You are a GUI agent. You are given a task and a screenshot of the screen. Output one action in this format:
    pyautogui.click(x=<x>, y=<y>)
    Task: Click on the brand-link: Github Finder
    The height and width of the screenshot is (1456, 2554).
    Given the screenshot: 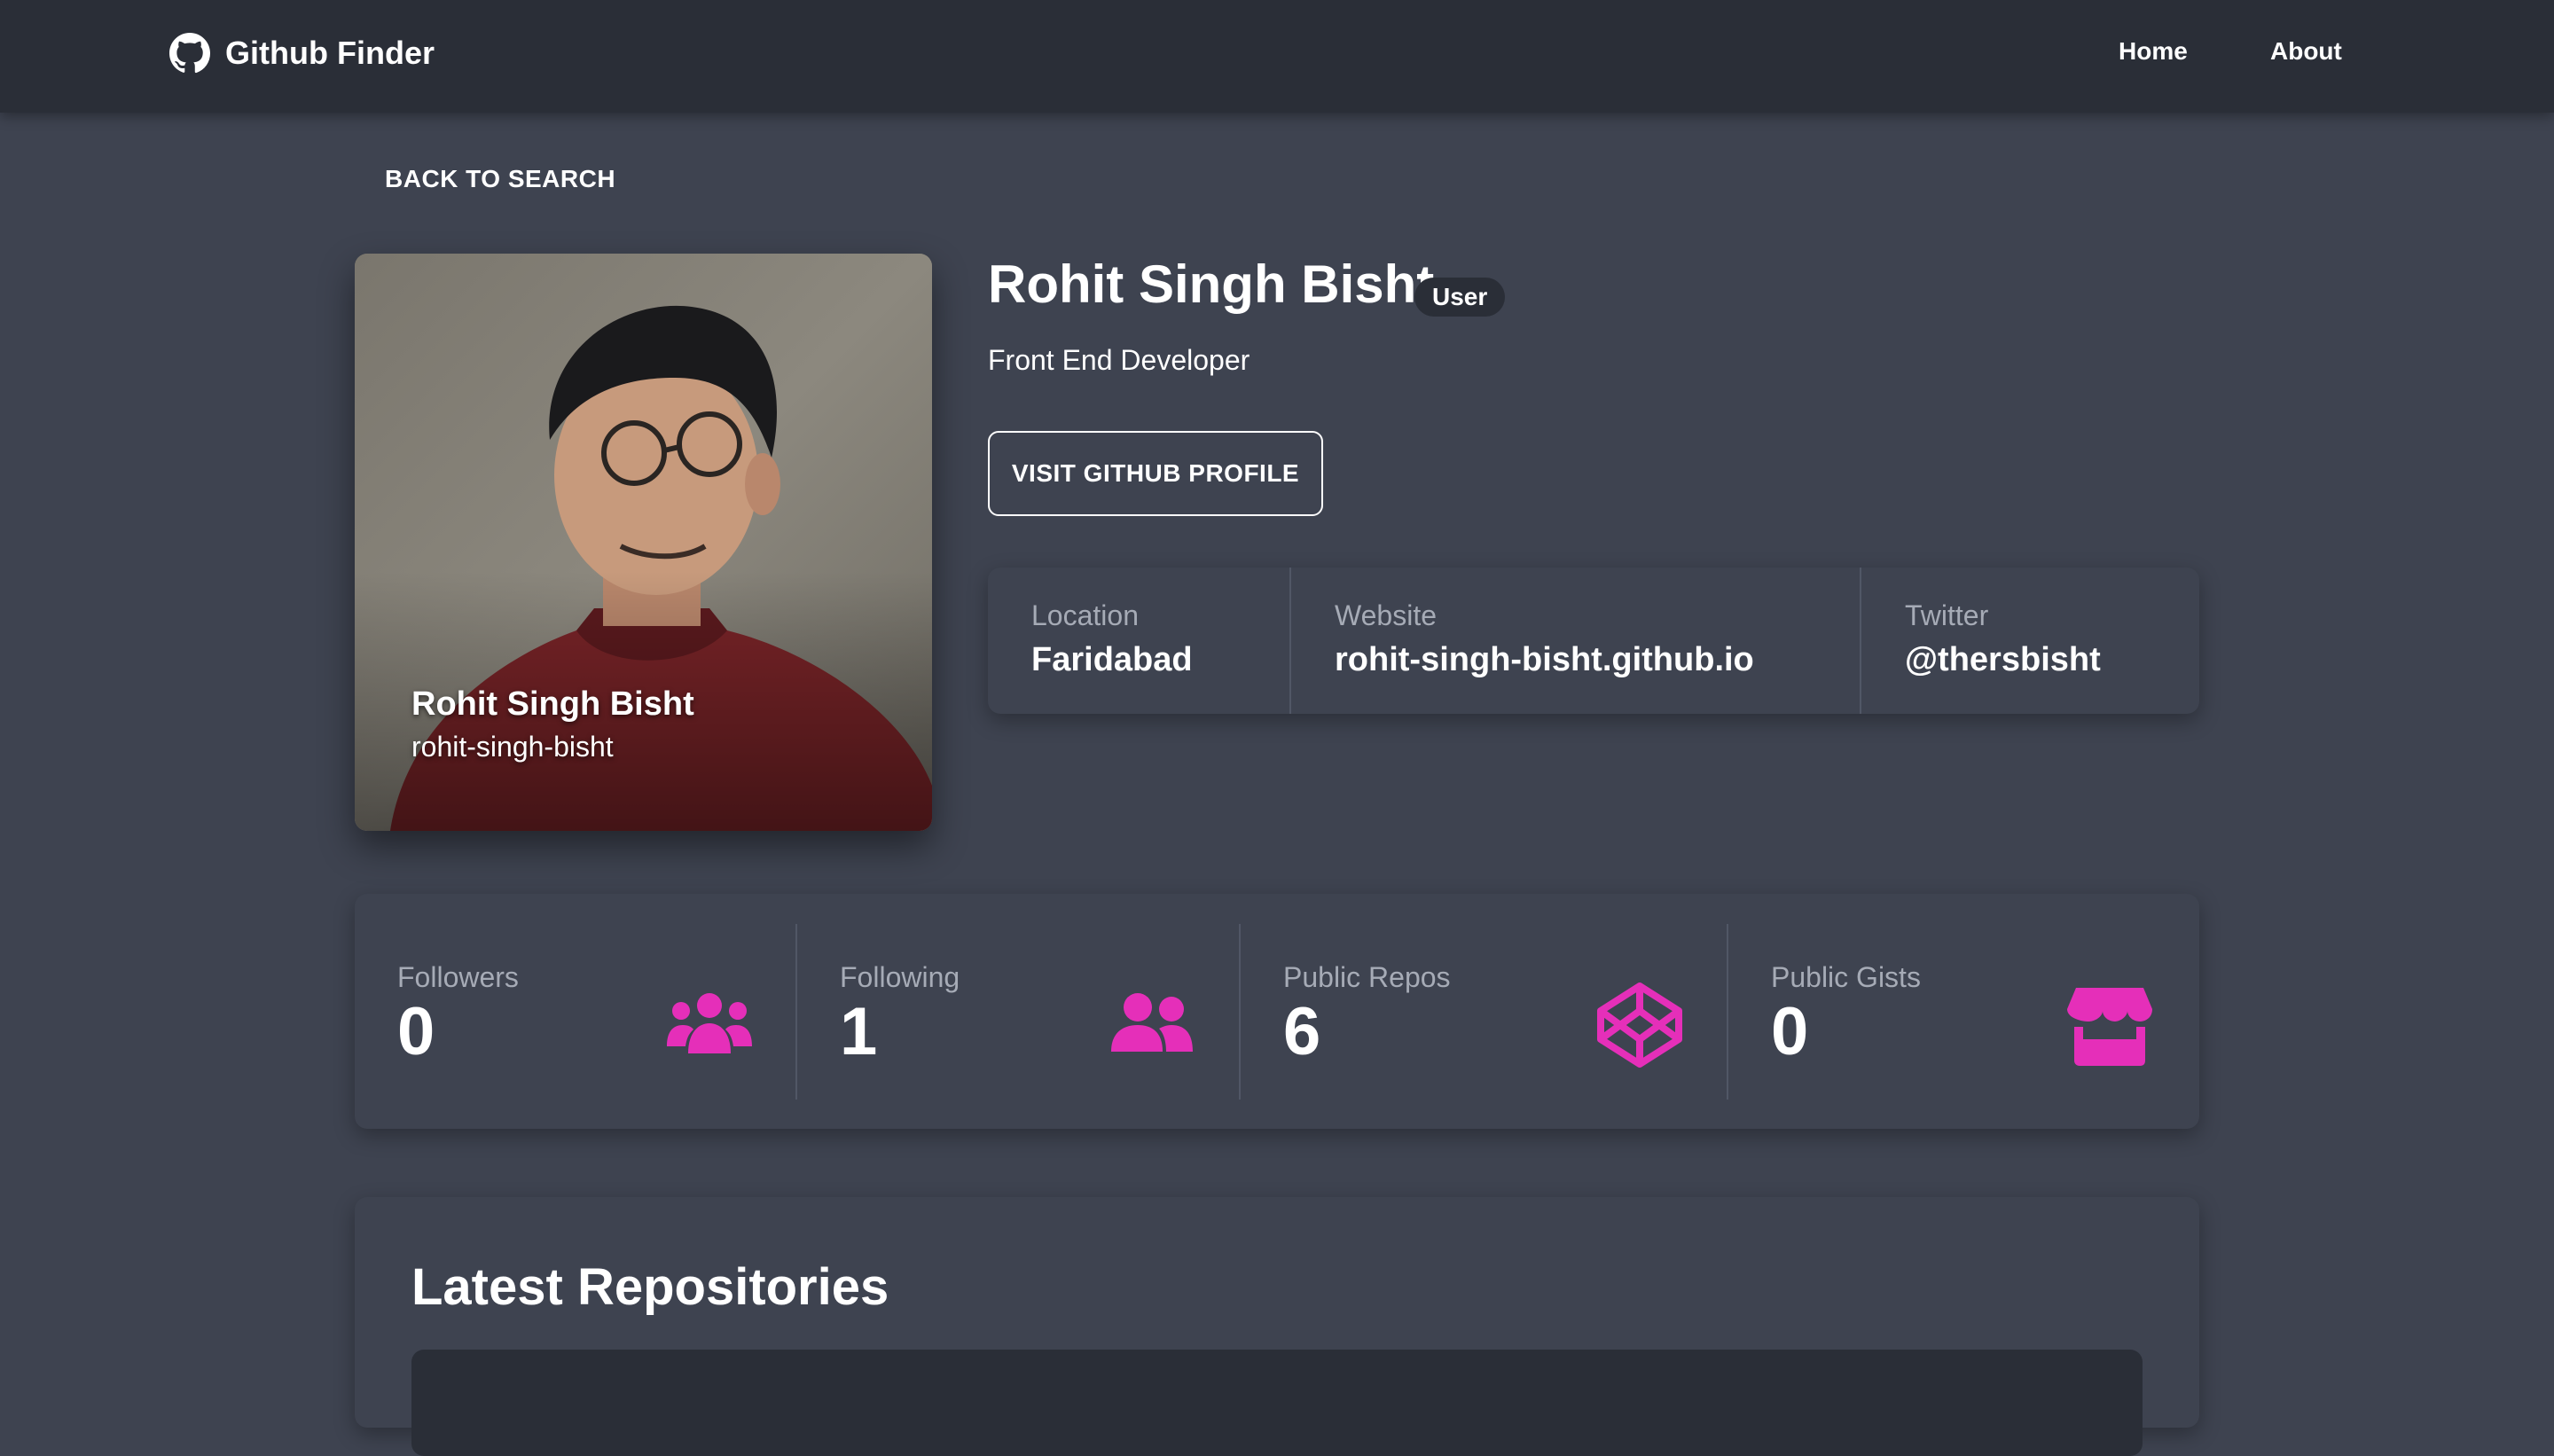 What is the action you would take?
    pyautogui.click(x=301, y=53)
    